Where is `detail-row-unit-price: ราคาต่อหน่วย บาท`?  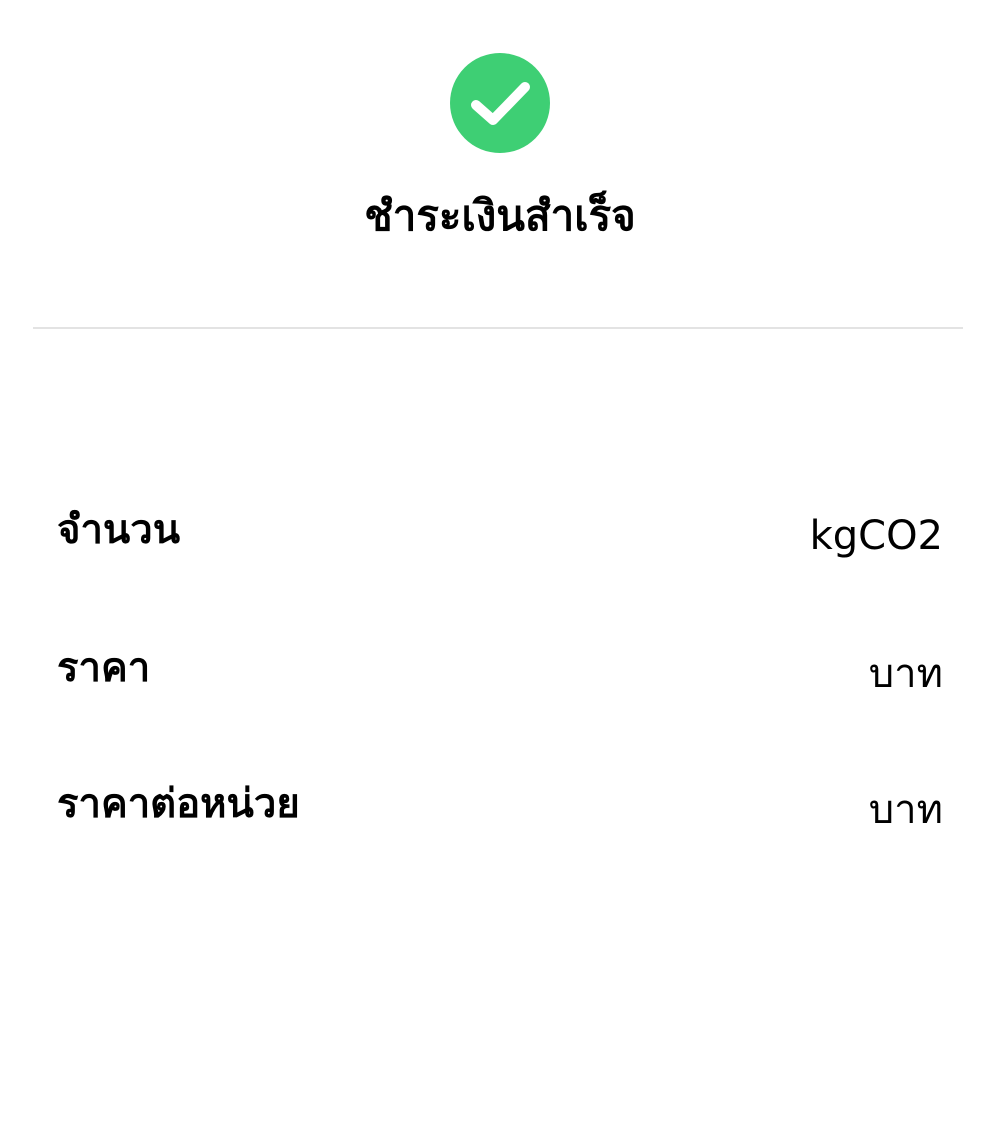 detail-row-unit-price: ราคาต่อหน่วย บาท is located at coordinates (500, 804).